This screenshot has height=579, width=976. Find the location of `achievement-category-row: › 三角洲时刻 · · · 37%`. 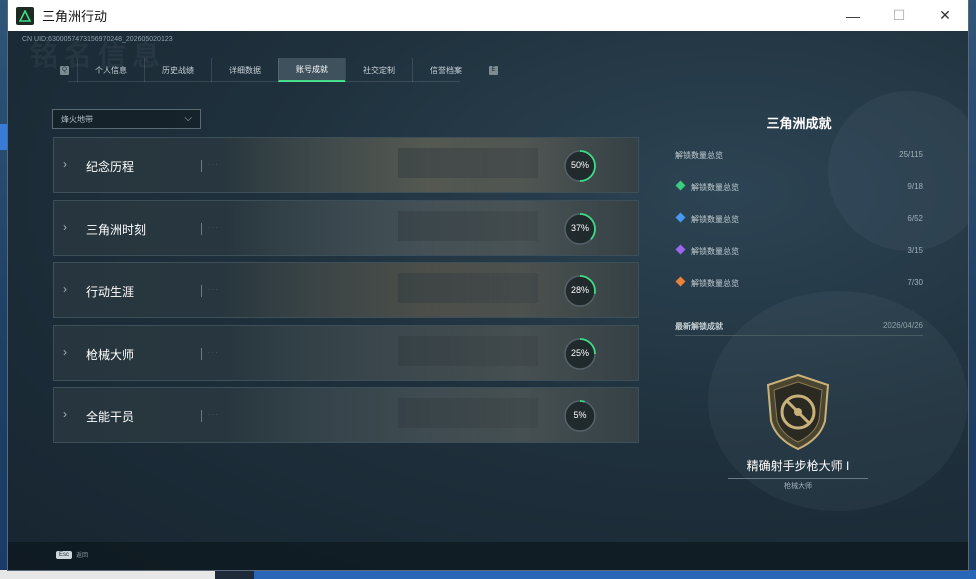

achievement-category-row: › 三角洲时刻 · · · 37% is located at coordinates (346, 227).